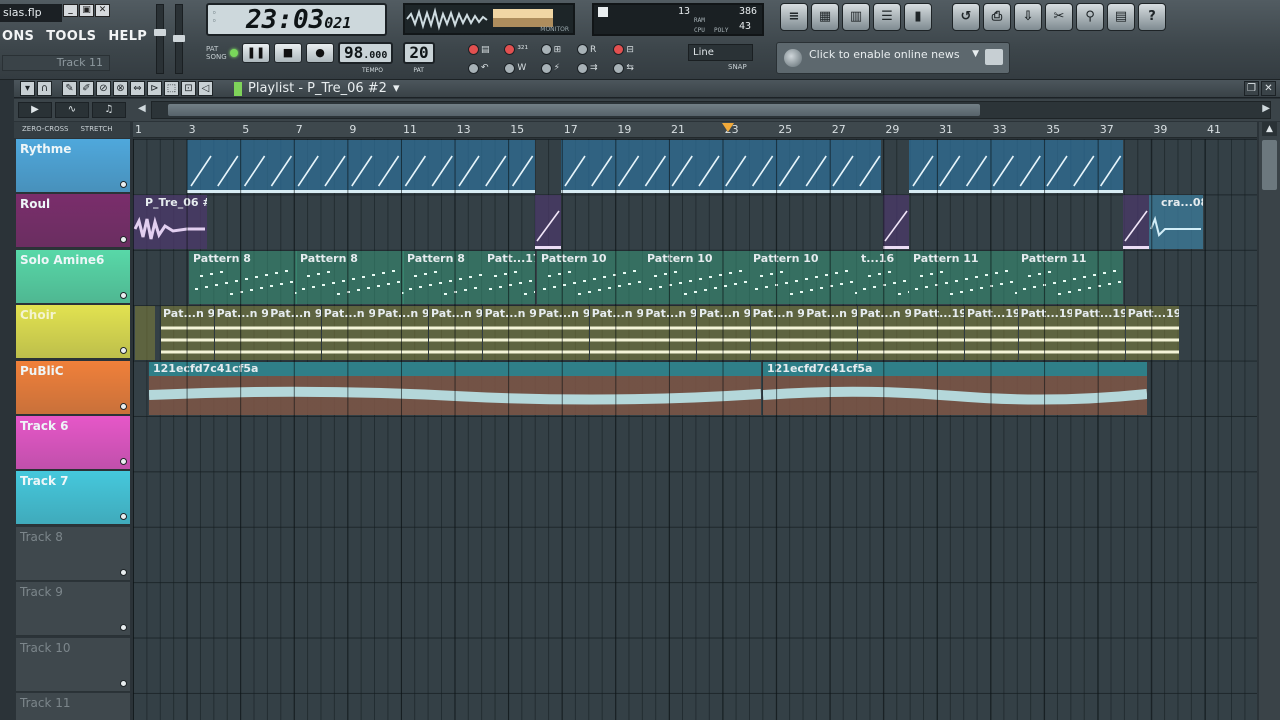  I want to click on draw-icon: ✎, so click(69, 88).